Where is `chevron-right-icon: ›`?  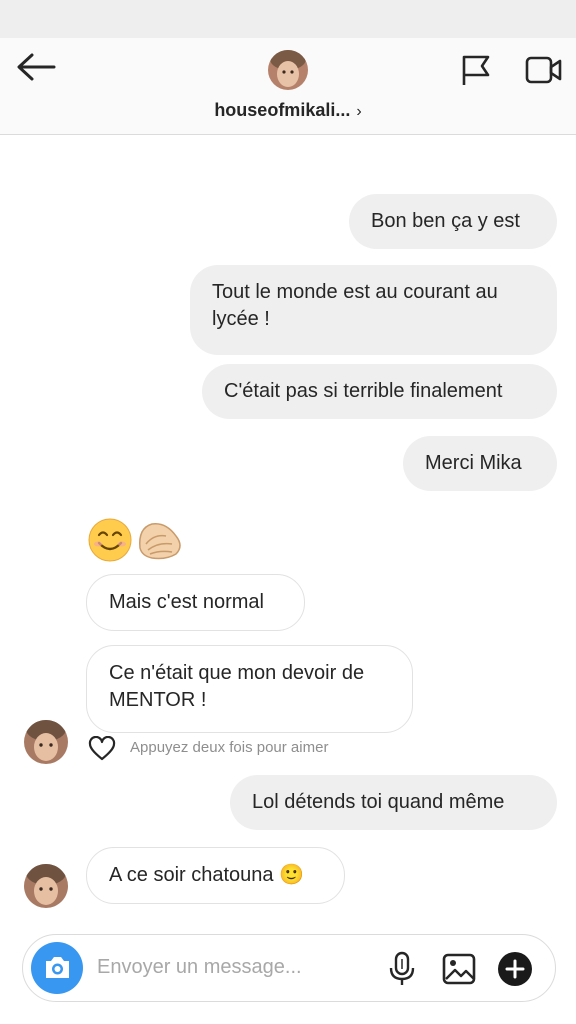
chevron-right-icon: › is located at coordinates (359, 111).